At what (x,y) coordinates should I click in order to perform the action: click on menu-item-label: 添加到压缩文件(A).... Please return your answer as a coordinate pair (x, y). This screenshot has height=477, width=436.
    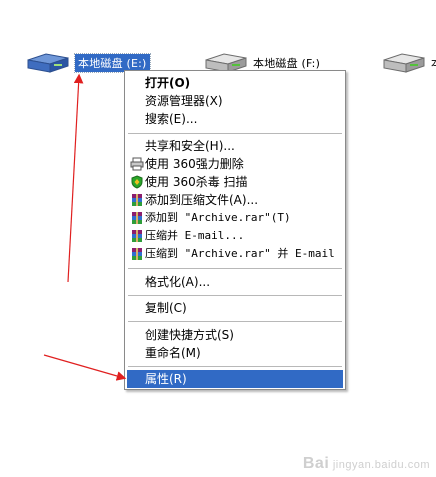
    Looking at the image, I should click on (202, 200).